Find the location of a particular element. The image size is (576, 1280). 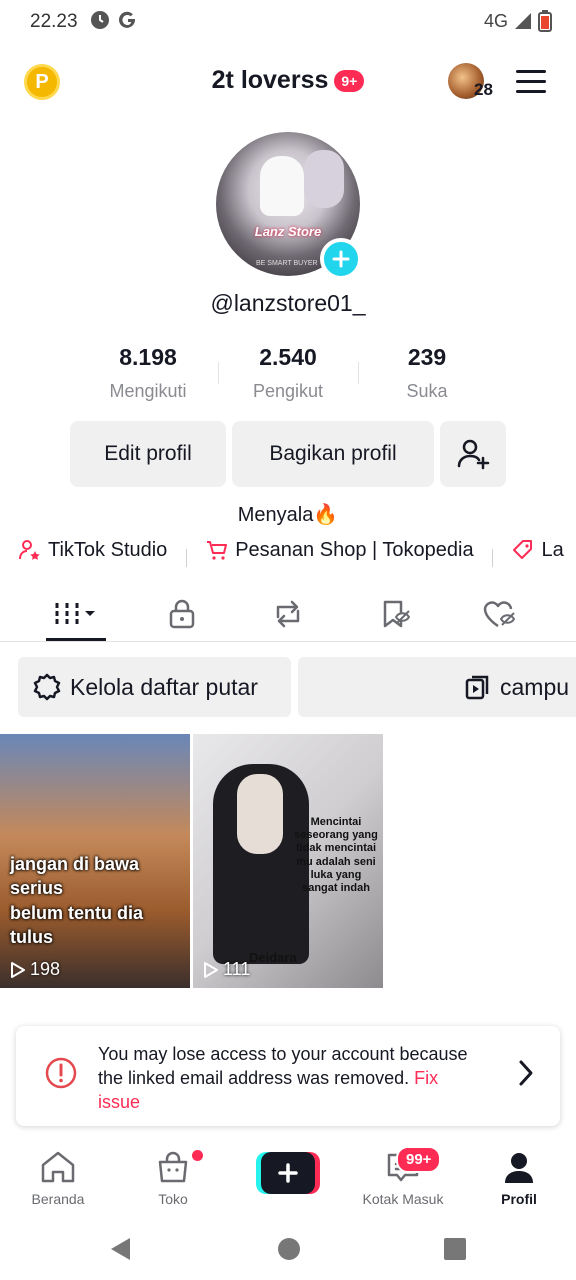

system-navigation is located at coordinates (288, 1252).